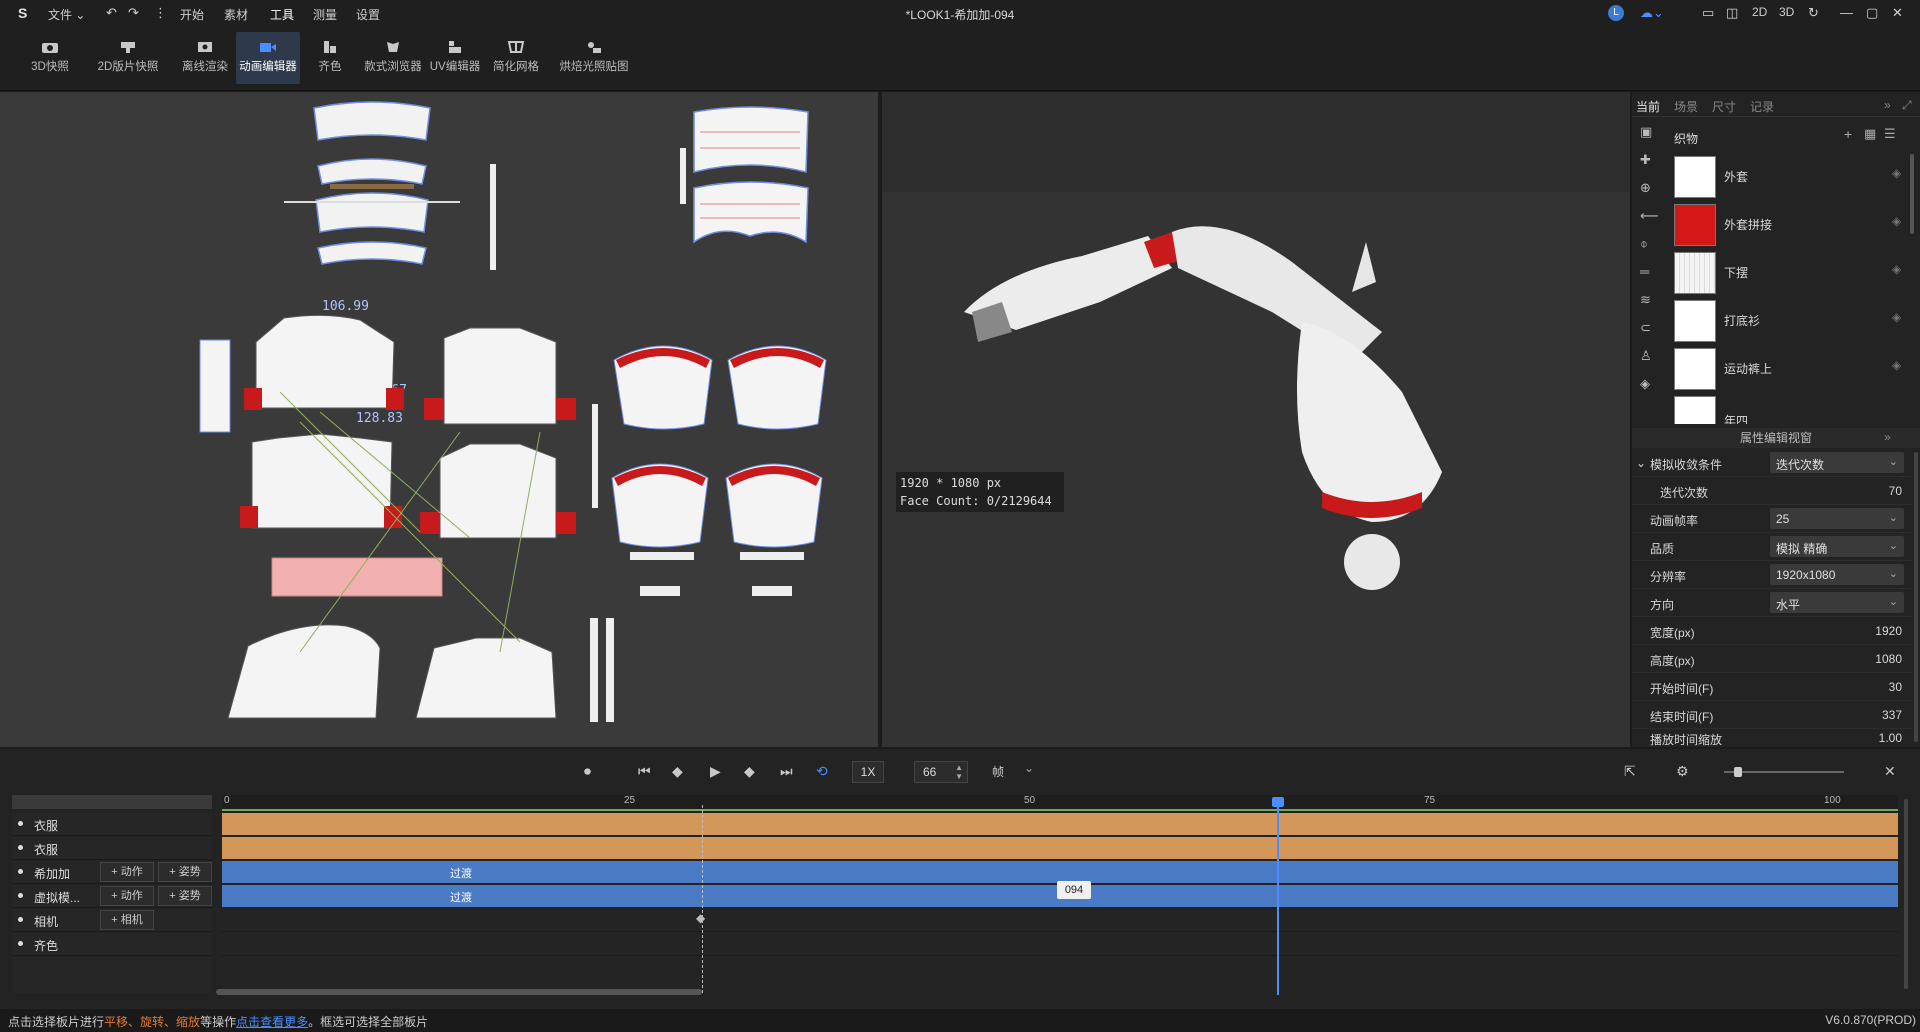 The width and height of the screenshot is (1920, 1032). What do you see at coordinates (1060, 803) in the screenshot?
I see `timeline-ruler: 0 25 50 75 100` at bounding box center [1060, 803].